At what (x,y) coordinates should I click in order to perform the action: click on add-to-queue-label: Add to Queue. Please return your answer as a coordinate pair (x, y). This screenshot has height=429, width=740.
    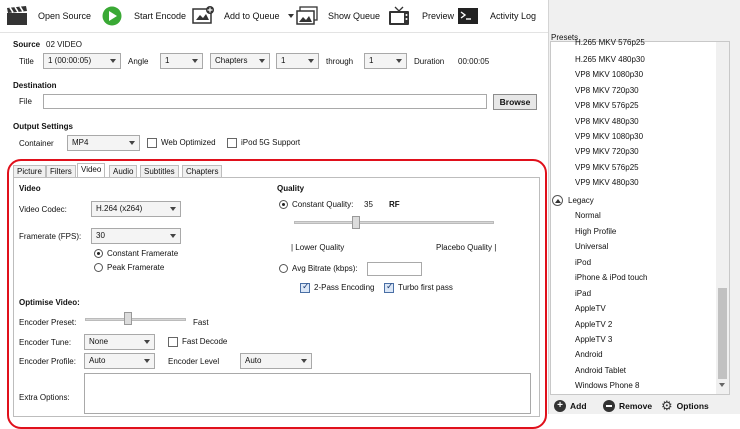
    Looking at the image, I should click on (252, 16).